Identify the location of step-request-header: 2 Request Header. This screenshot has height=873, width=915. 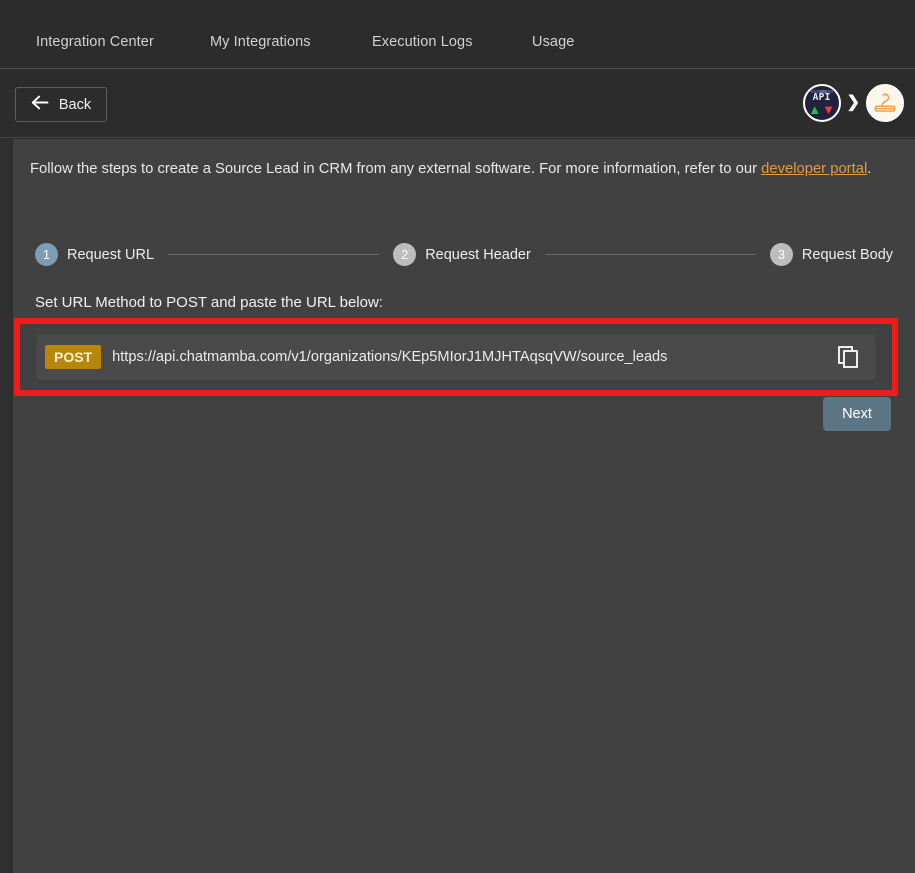
(462, 254).